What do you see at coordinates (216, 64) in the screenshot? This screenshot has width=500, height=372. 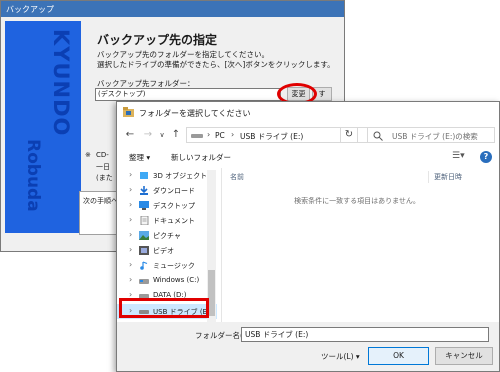 I see `instruction-line-2: 選択したドライブの準備ができたら、[次へ]ボタンをクリックします。` at bounding box center [216, 64].